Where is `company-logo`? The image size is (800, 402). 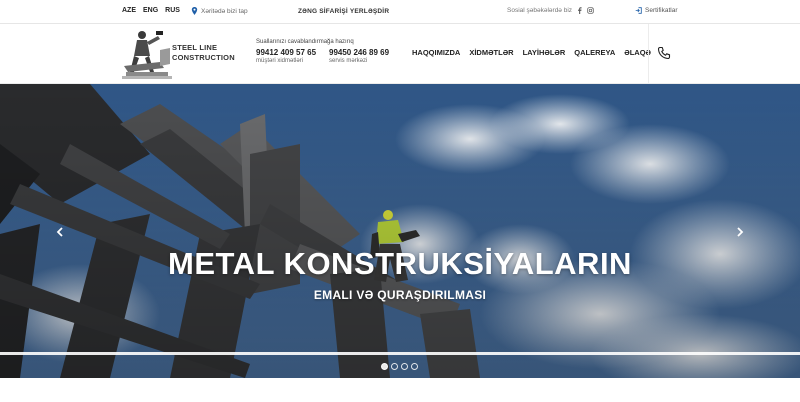
company-logo is located at coordinates (147, 54).